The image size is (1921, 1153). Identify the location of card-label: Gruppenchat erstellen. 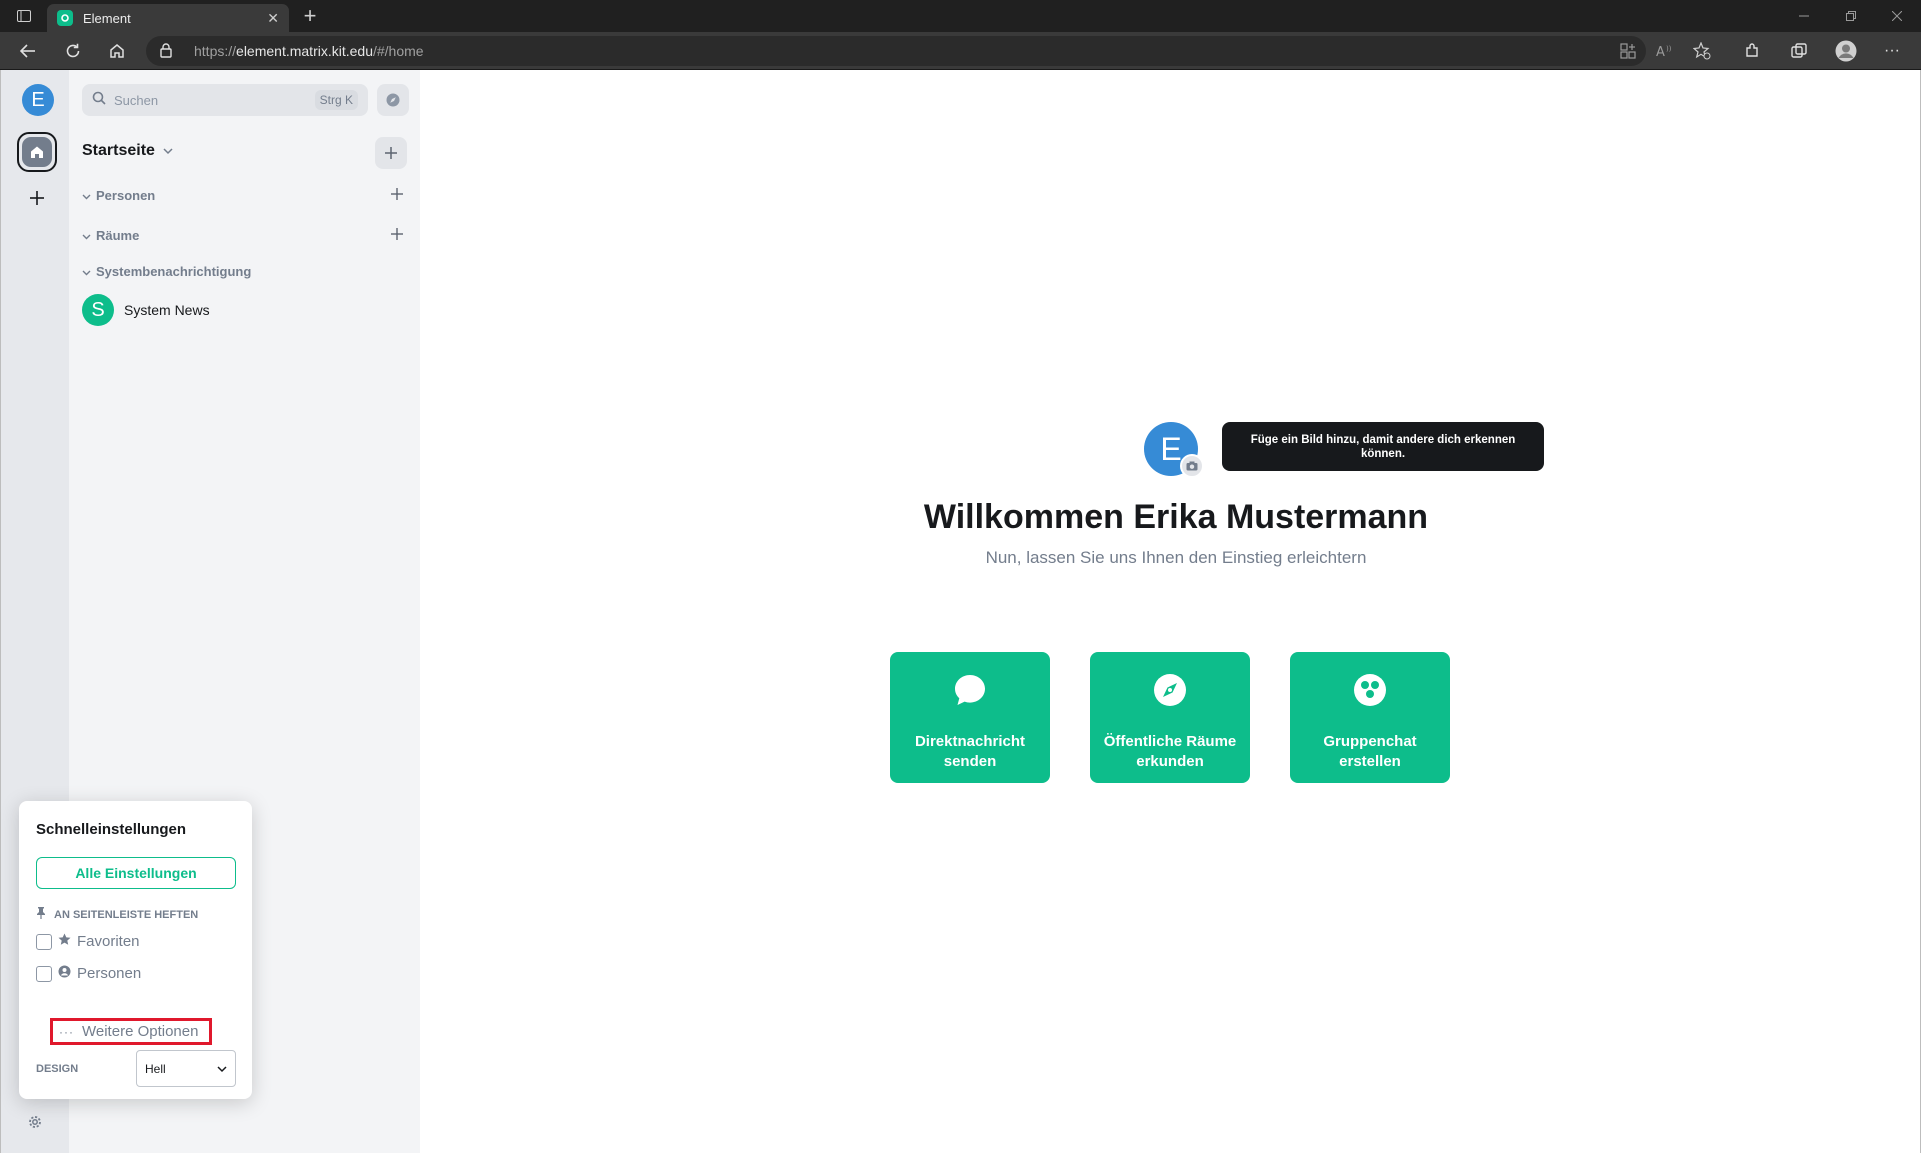
(1370, 752).